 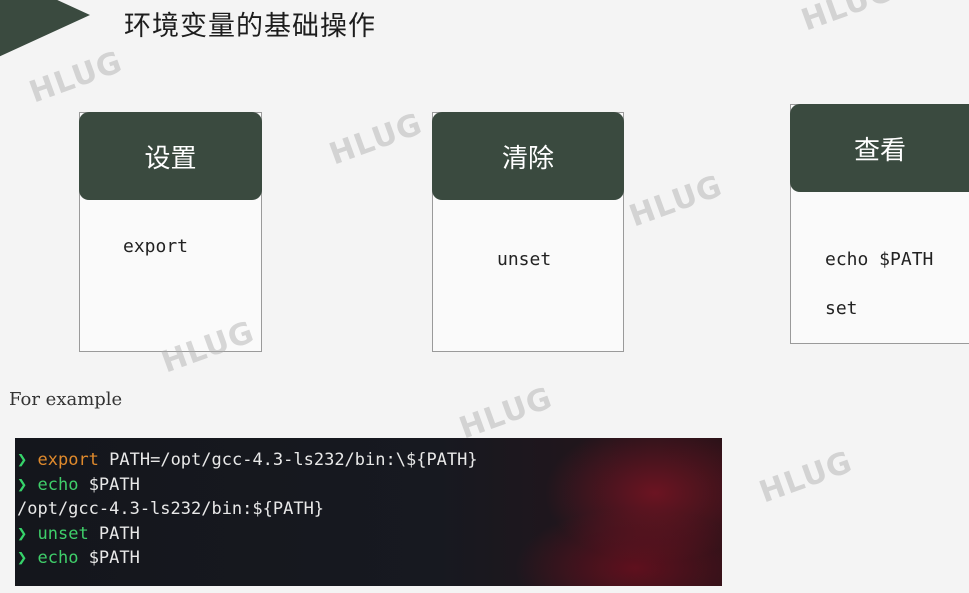 What do you see at coordinates (368, 534) in the screenshot?
I see `terminal-line: ❯ unset PATH` at bounding box center [368, 534].